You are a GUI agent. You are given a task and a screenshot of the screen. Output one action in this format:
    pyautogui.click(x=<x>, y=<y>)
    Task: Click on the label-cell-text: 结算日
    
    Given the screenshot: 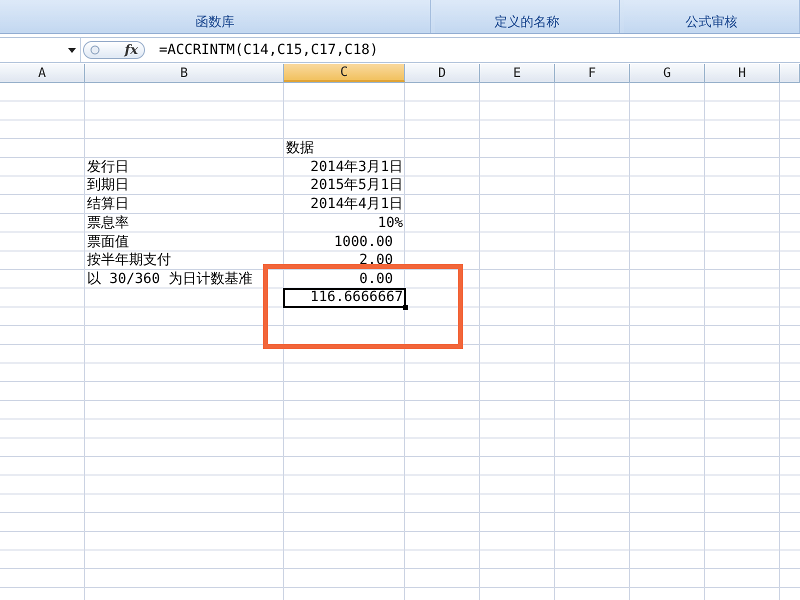 What is the action you would take?
    pyautogui.click(x=108, y=204)
    